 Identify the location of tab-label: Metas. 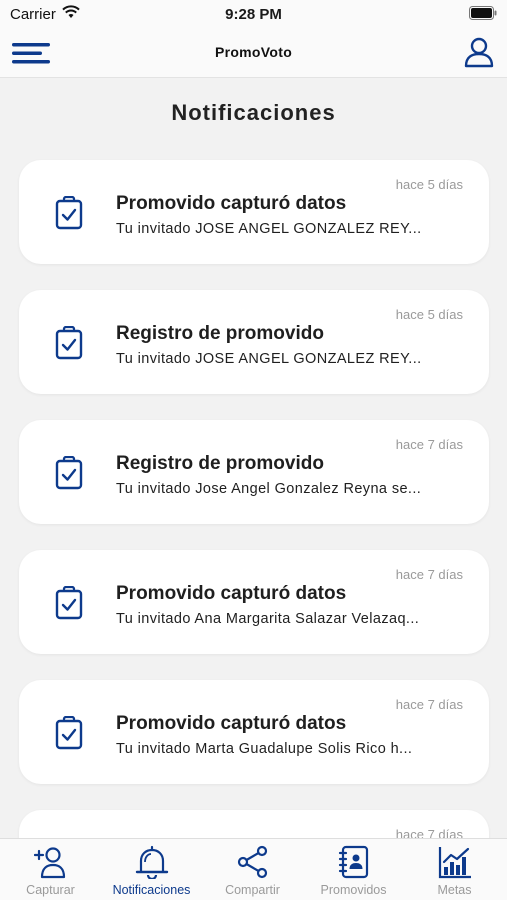
(454, 890).